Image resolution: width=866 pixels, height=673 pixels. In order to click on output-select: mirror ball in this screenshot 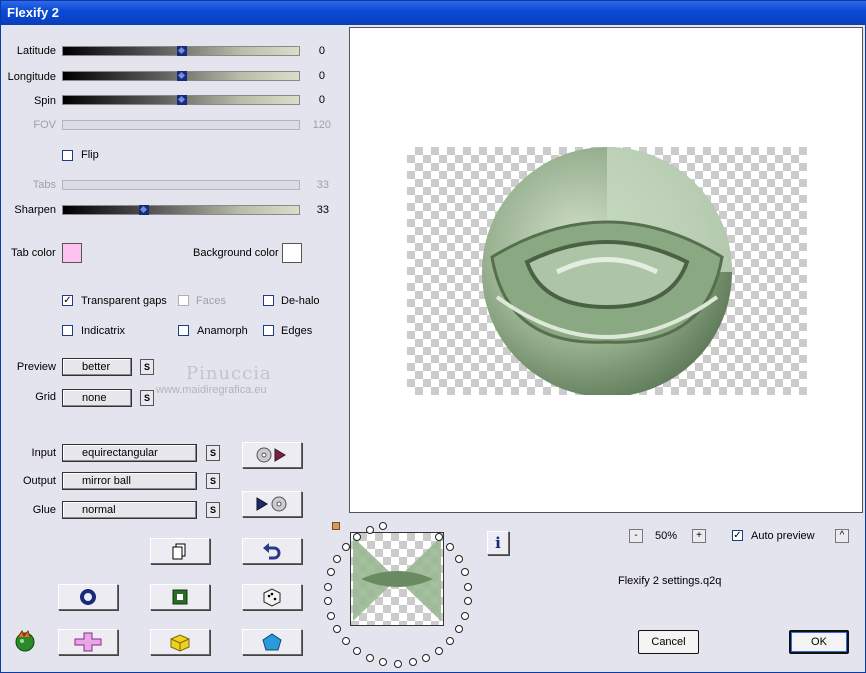, I will do `click(129, 481)`.